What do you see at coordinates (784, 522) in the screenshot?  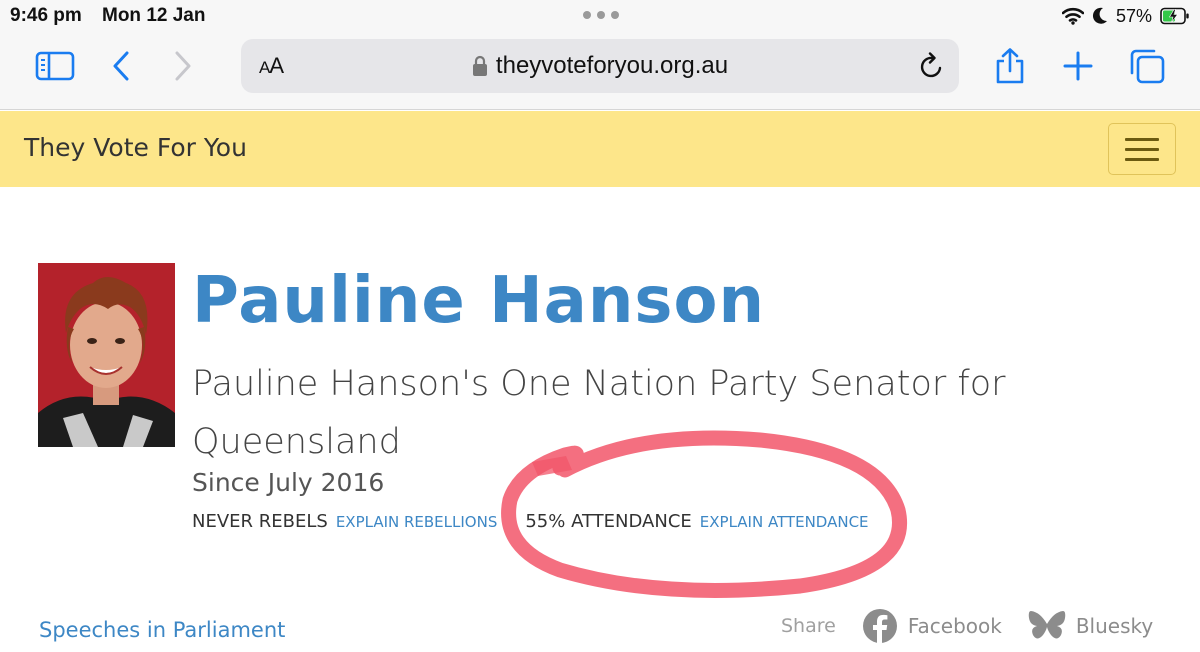 I see `explain-attendance-link: EXPLAIN ATTENDANCE` at bounding box center [784, 522].